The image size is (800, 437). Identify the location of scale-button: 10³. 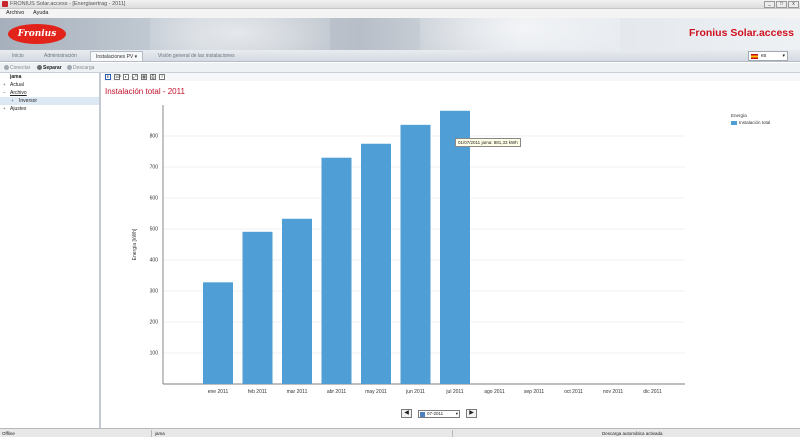
(117, 77).